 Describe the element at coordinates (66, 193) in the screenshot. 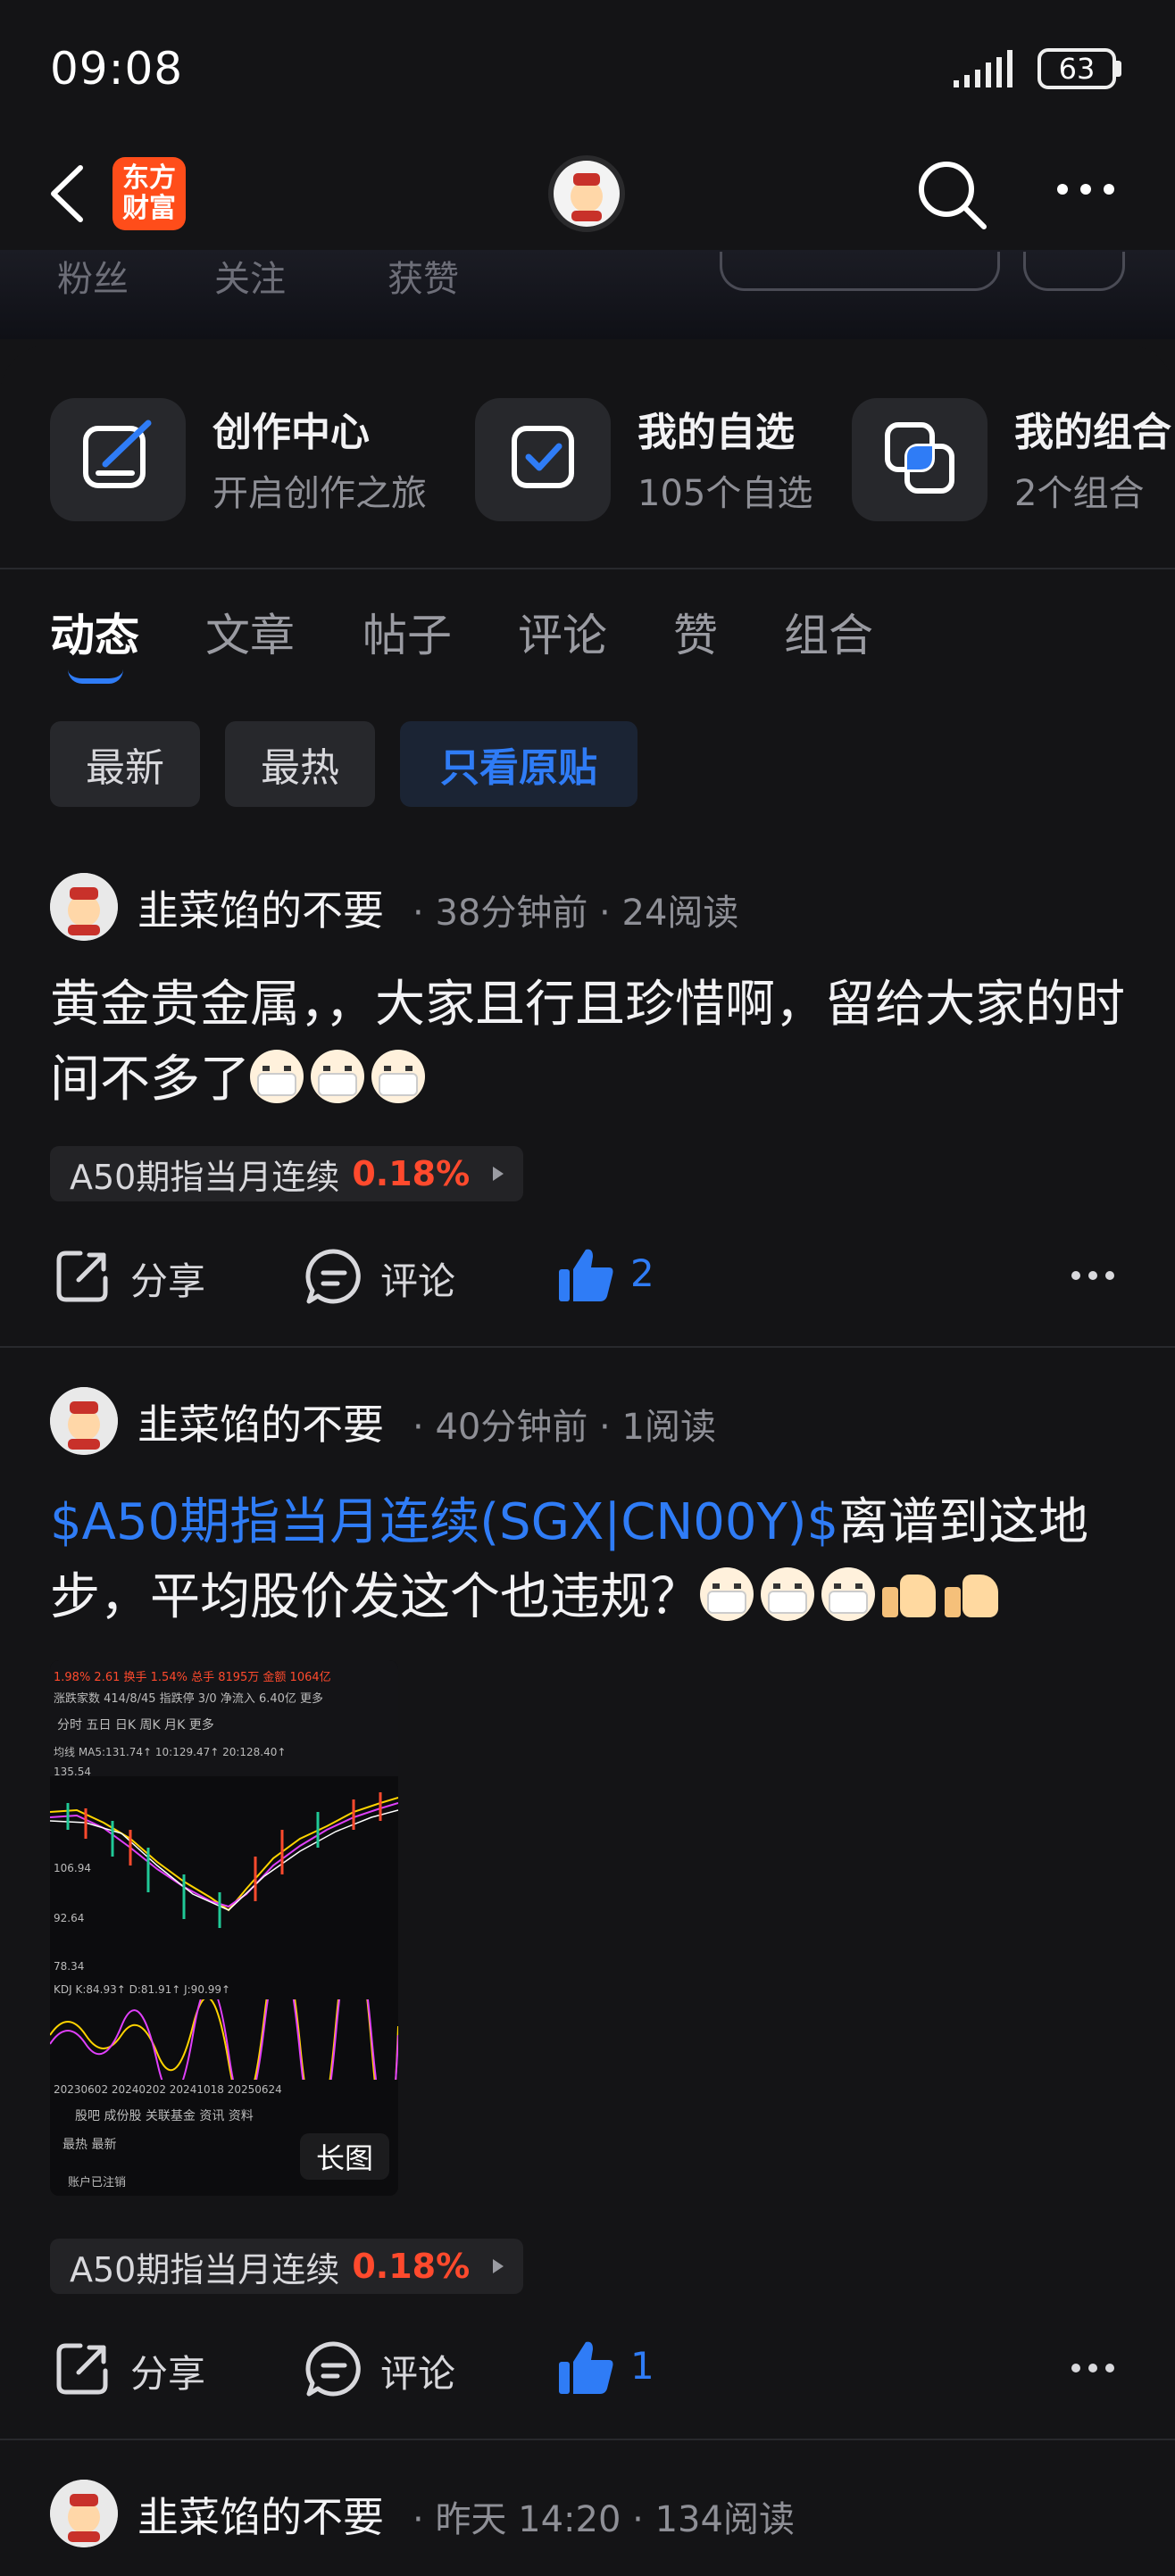

I see `back-icon` at that location.